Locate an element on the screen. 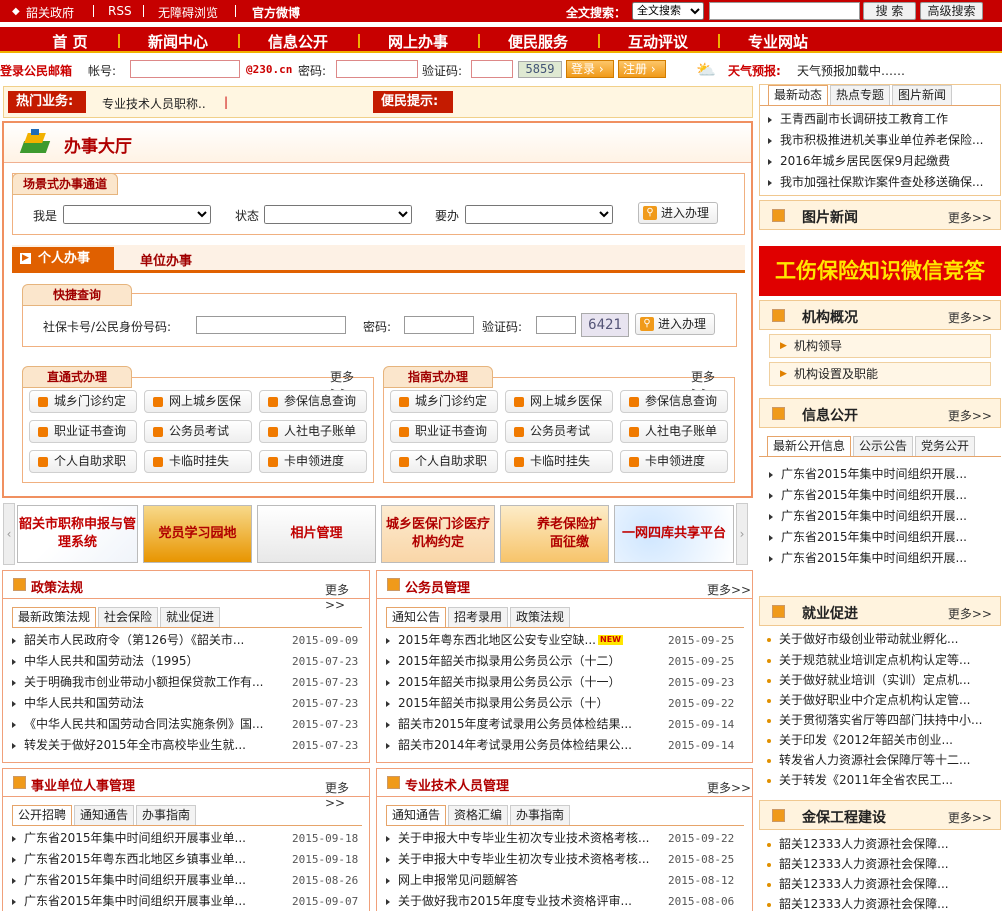 This screenshot has width=1002, height=915. guide-btn-job-seek: 个人自助求职 is located at coordinates (444, 461).